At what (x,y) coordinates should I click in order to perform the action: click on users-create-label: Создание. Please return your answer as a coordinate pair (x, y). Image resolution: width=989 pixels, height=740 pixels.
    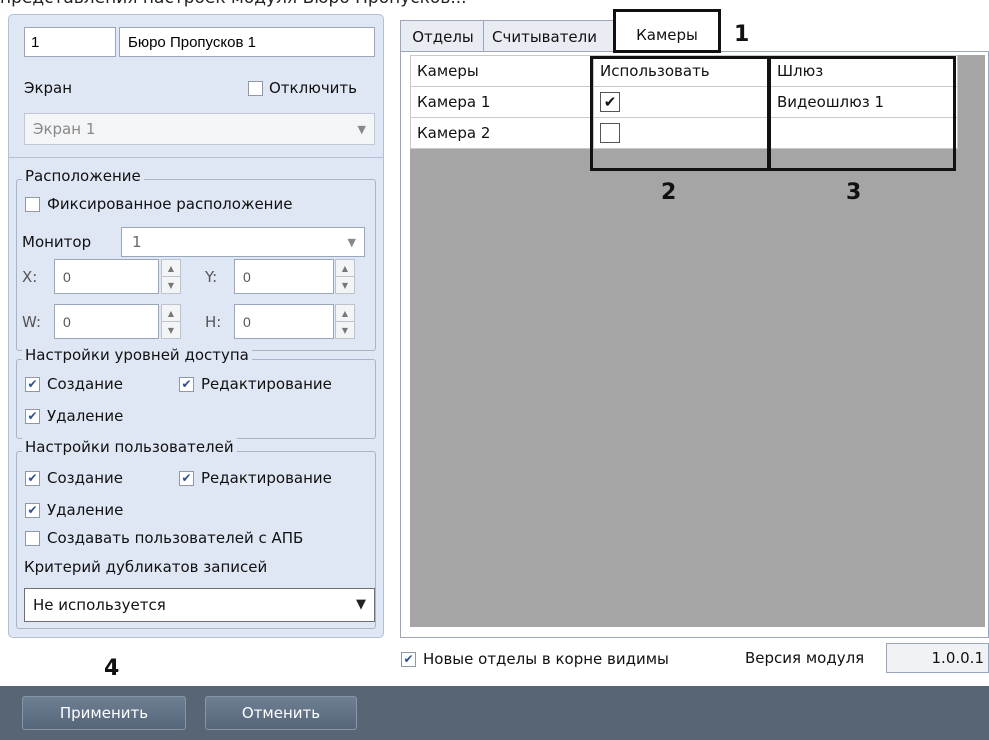
    Looking at the image, I should click on (85, 478).